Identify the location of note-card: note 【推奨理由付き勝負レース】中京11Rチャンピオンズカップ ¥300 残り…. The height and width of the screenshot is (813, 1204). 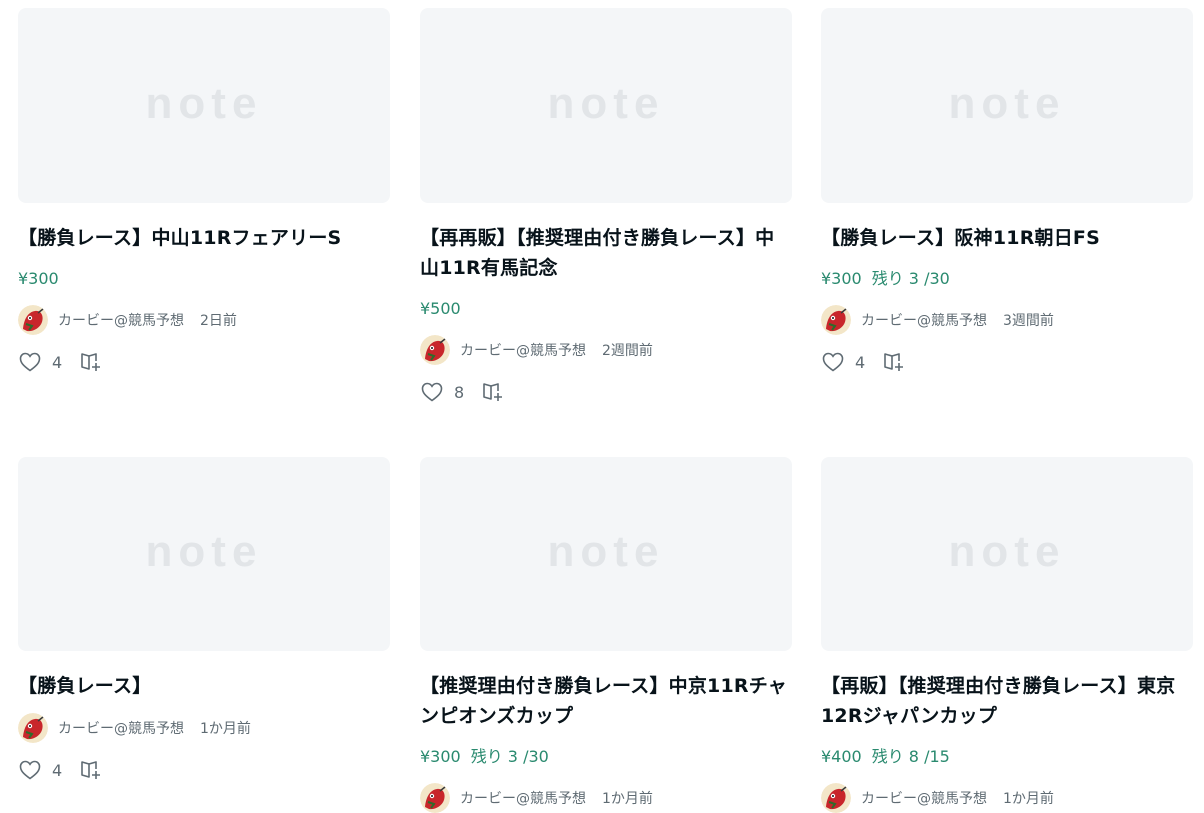
(606, 635).